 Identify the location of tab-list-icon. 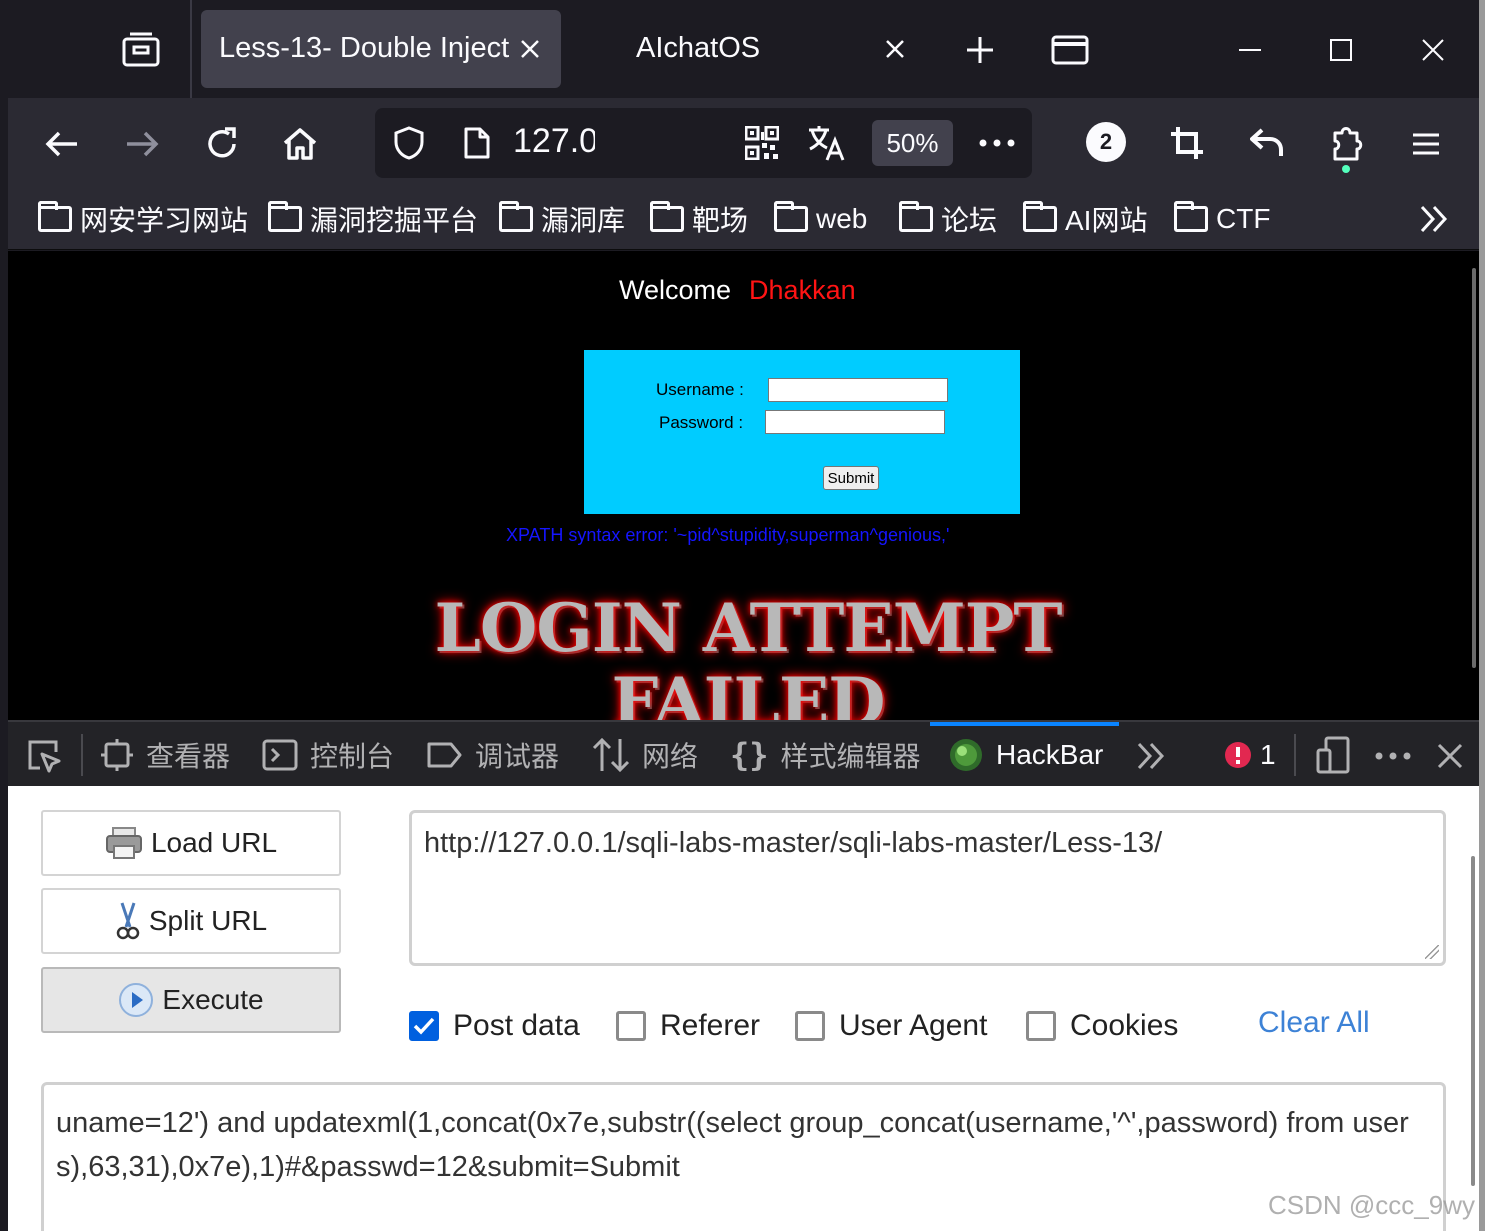
(1070, 50).